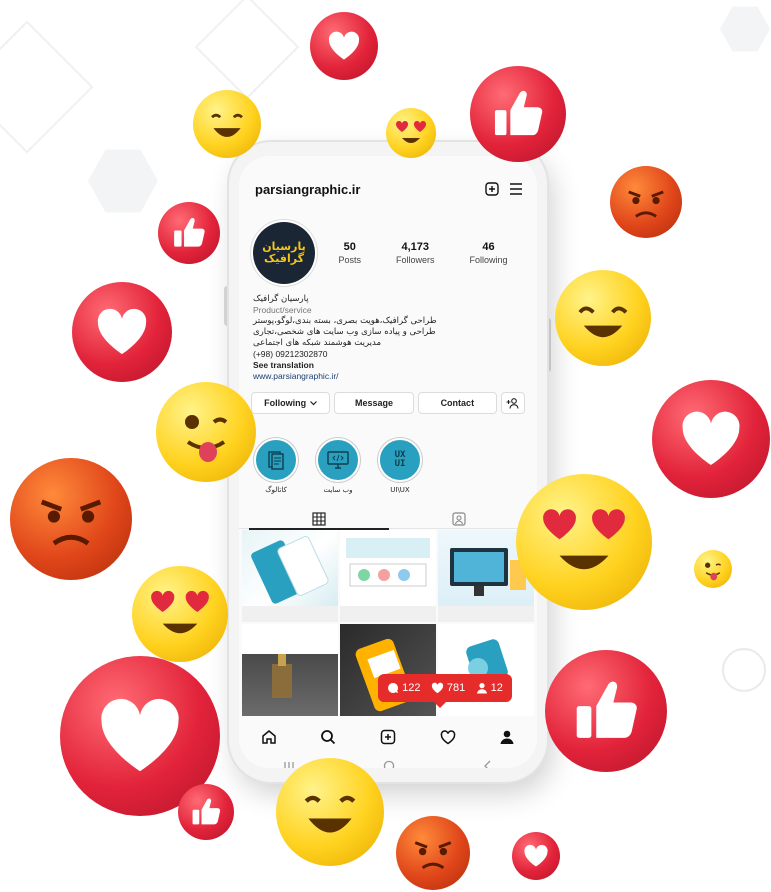 This screenshot has width=771, height=892. I want to click on highlight-catalog: کاتالوگ, so click(276, 466).